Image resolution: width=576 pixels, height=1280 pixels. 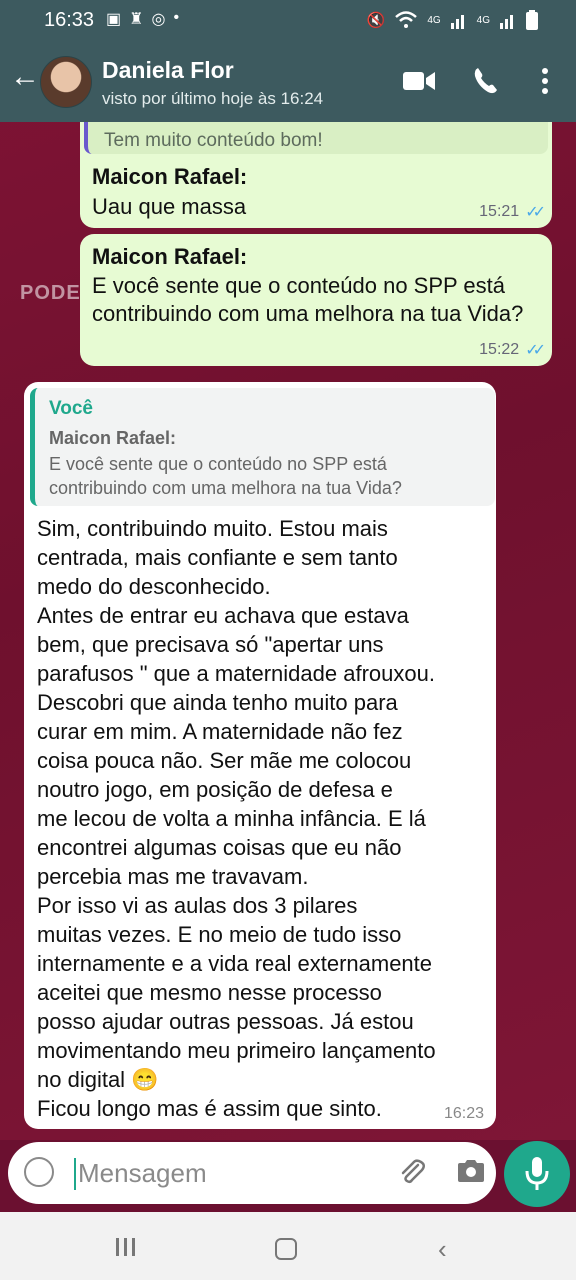 I want to click on voice-message-button, so click(x=537, y=1174).